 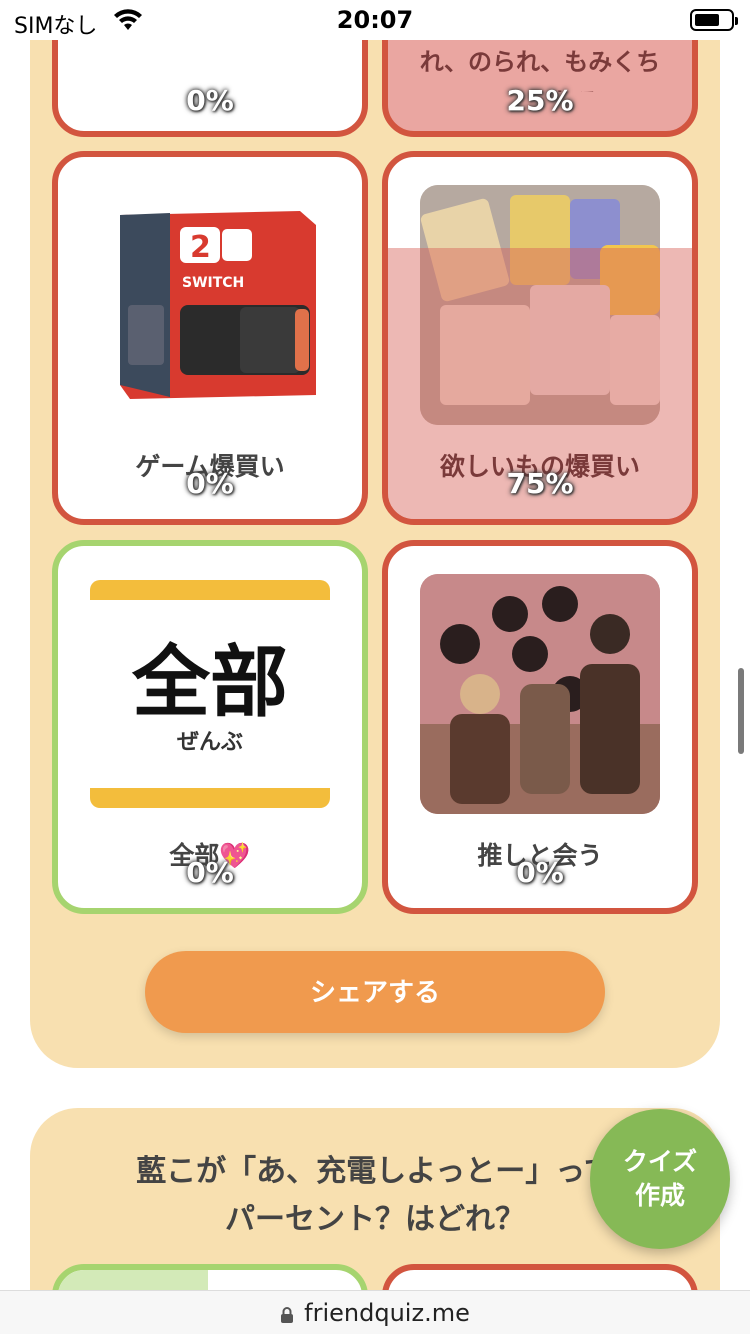 What do you see at coordinates (387, 1313) in the screenshot?
I see `url-text: friendquiz.me` at bounding box center [387, 1313].